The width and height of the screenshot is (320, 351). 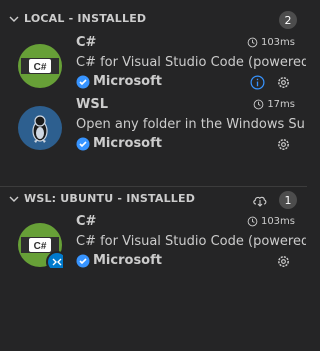 I want to click on wsl-extension-icon, so click(x=40, y=128).